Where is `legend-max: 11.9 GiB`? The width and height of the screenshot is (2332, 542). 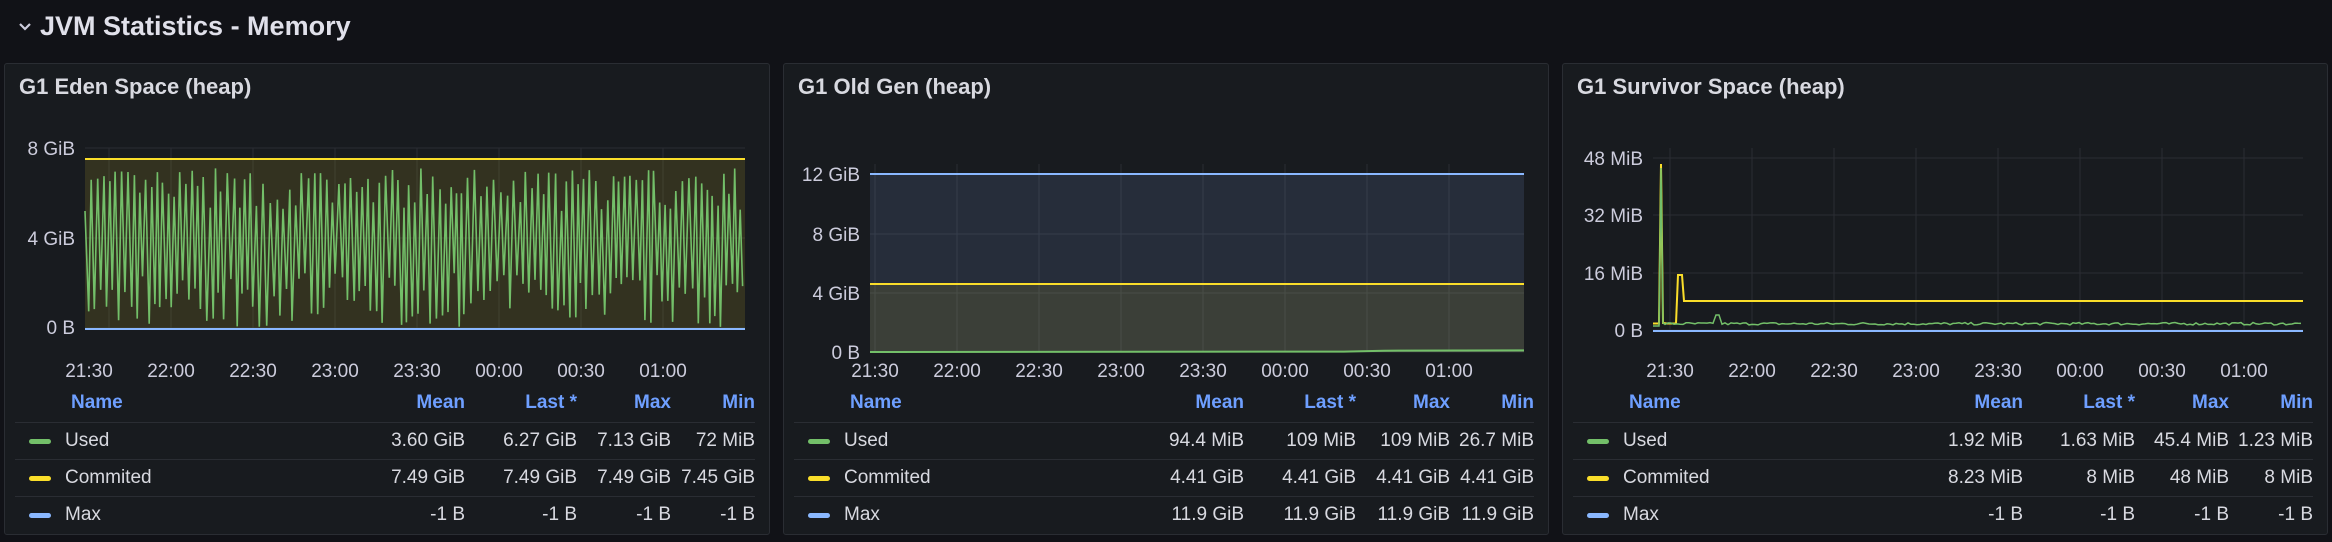 legend-max: 11.9 GiB is located at coordinates (1413, 514).